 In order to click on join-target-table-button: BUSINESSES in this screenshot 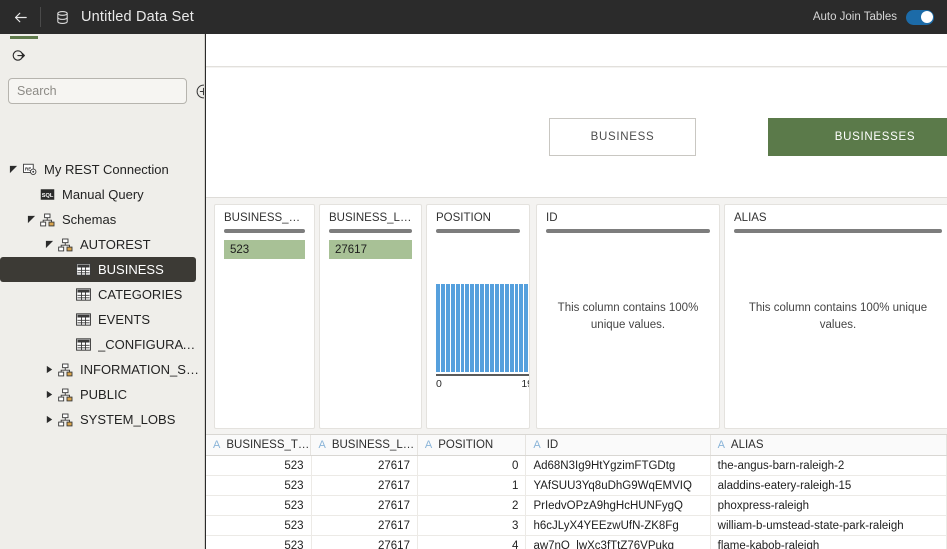, I will do `click(857, 137)`.